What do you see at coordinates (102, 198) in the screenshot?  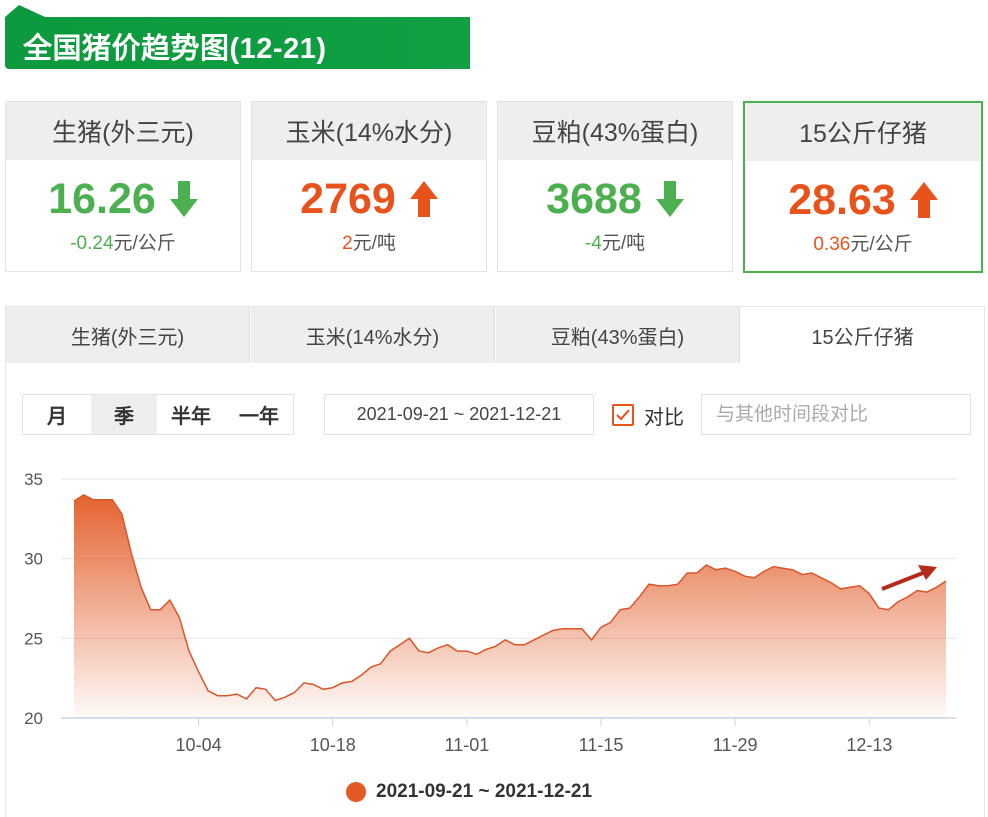 I see `card-value: 16.26` at bounding box center [102, 198].